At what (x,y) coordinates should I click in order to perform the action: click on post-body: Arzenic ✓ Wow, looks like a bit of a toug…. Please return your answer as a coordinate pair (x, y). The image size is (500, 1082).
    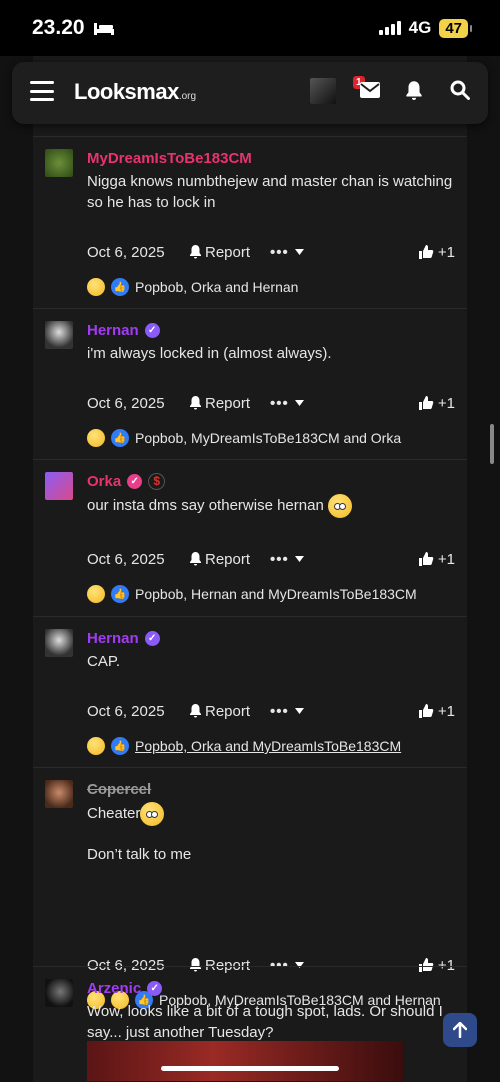
    Looking at the image, I should click on (272, 1010).